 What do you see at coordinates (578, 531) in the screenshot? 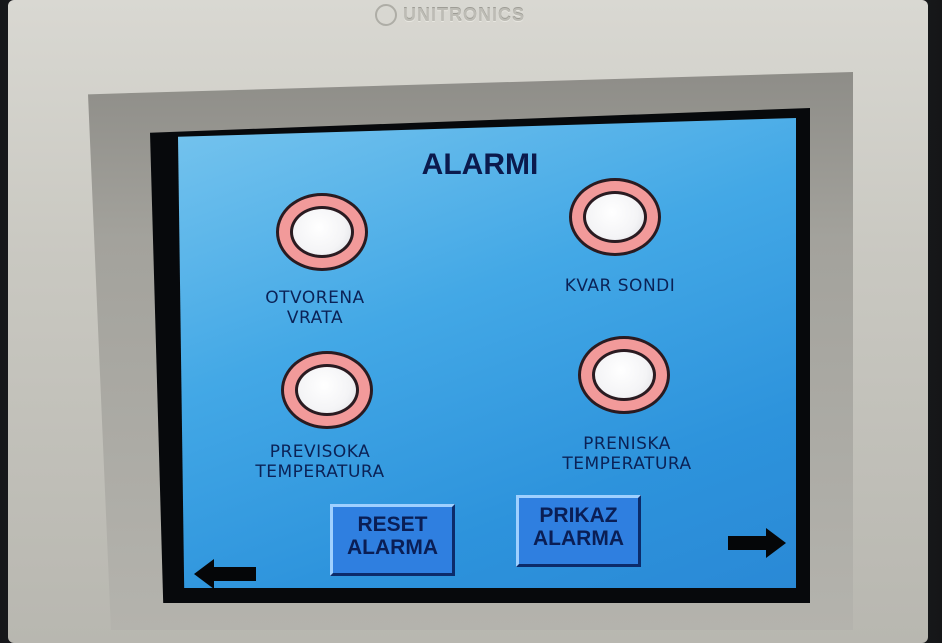
I see `show-alarm-button: PRIKAZ ALARMA` at bounding box center [578, 531].